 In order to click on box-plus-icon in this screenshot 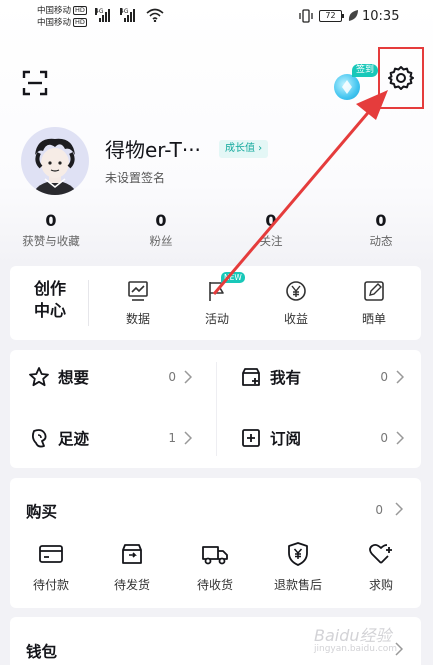, I will do `click(251, 377)`.